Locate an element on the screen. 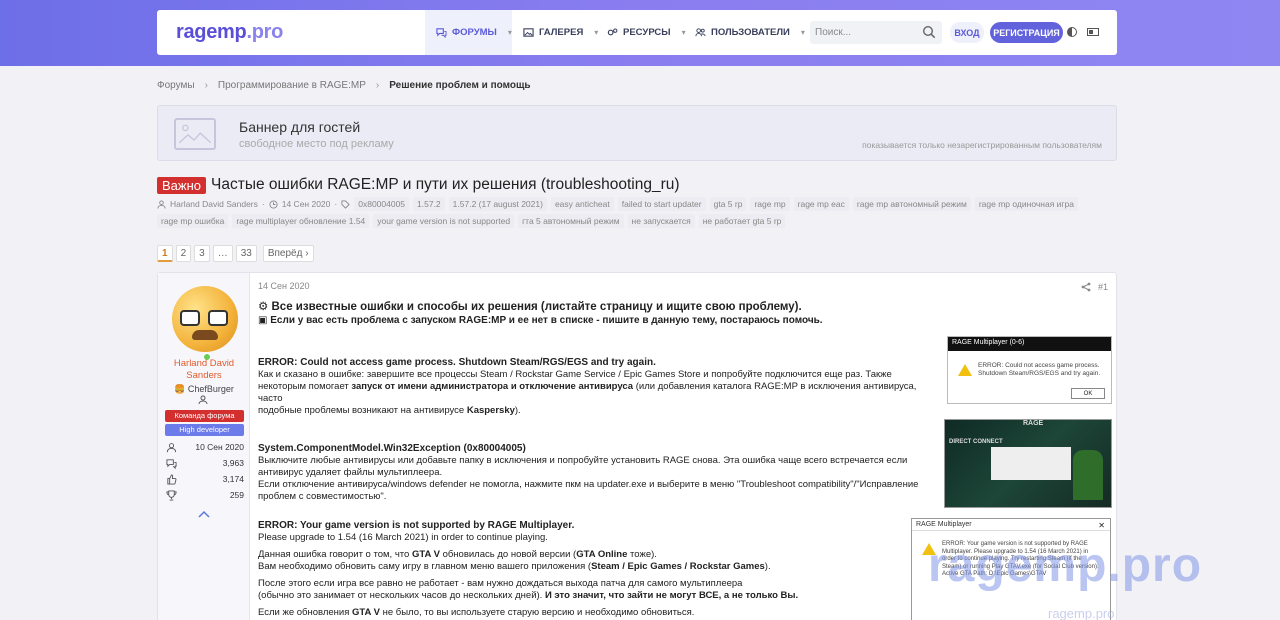 This screenshot has width=1280, height=620. dialog-title: RAGE Multiplayer is located at coordinates (1011, 525).